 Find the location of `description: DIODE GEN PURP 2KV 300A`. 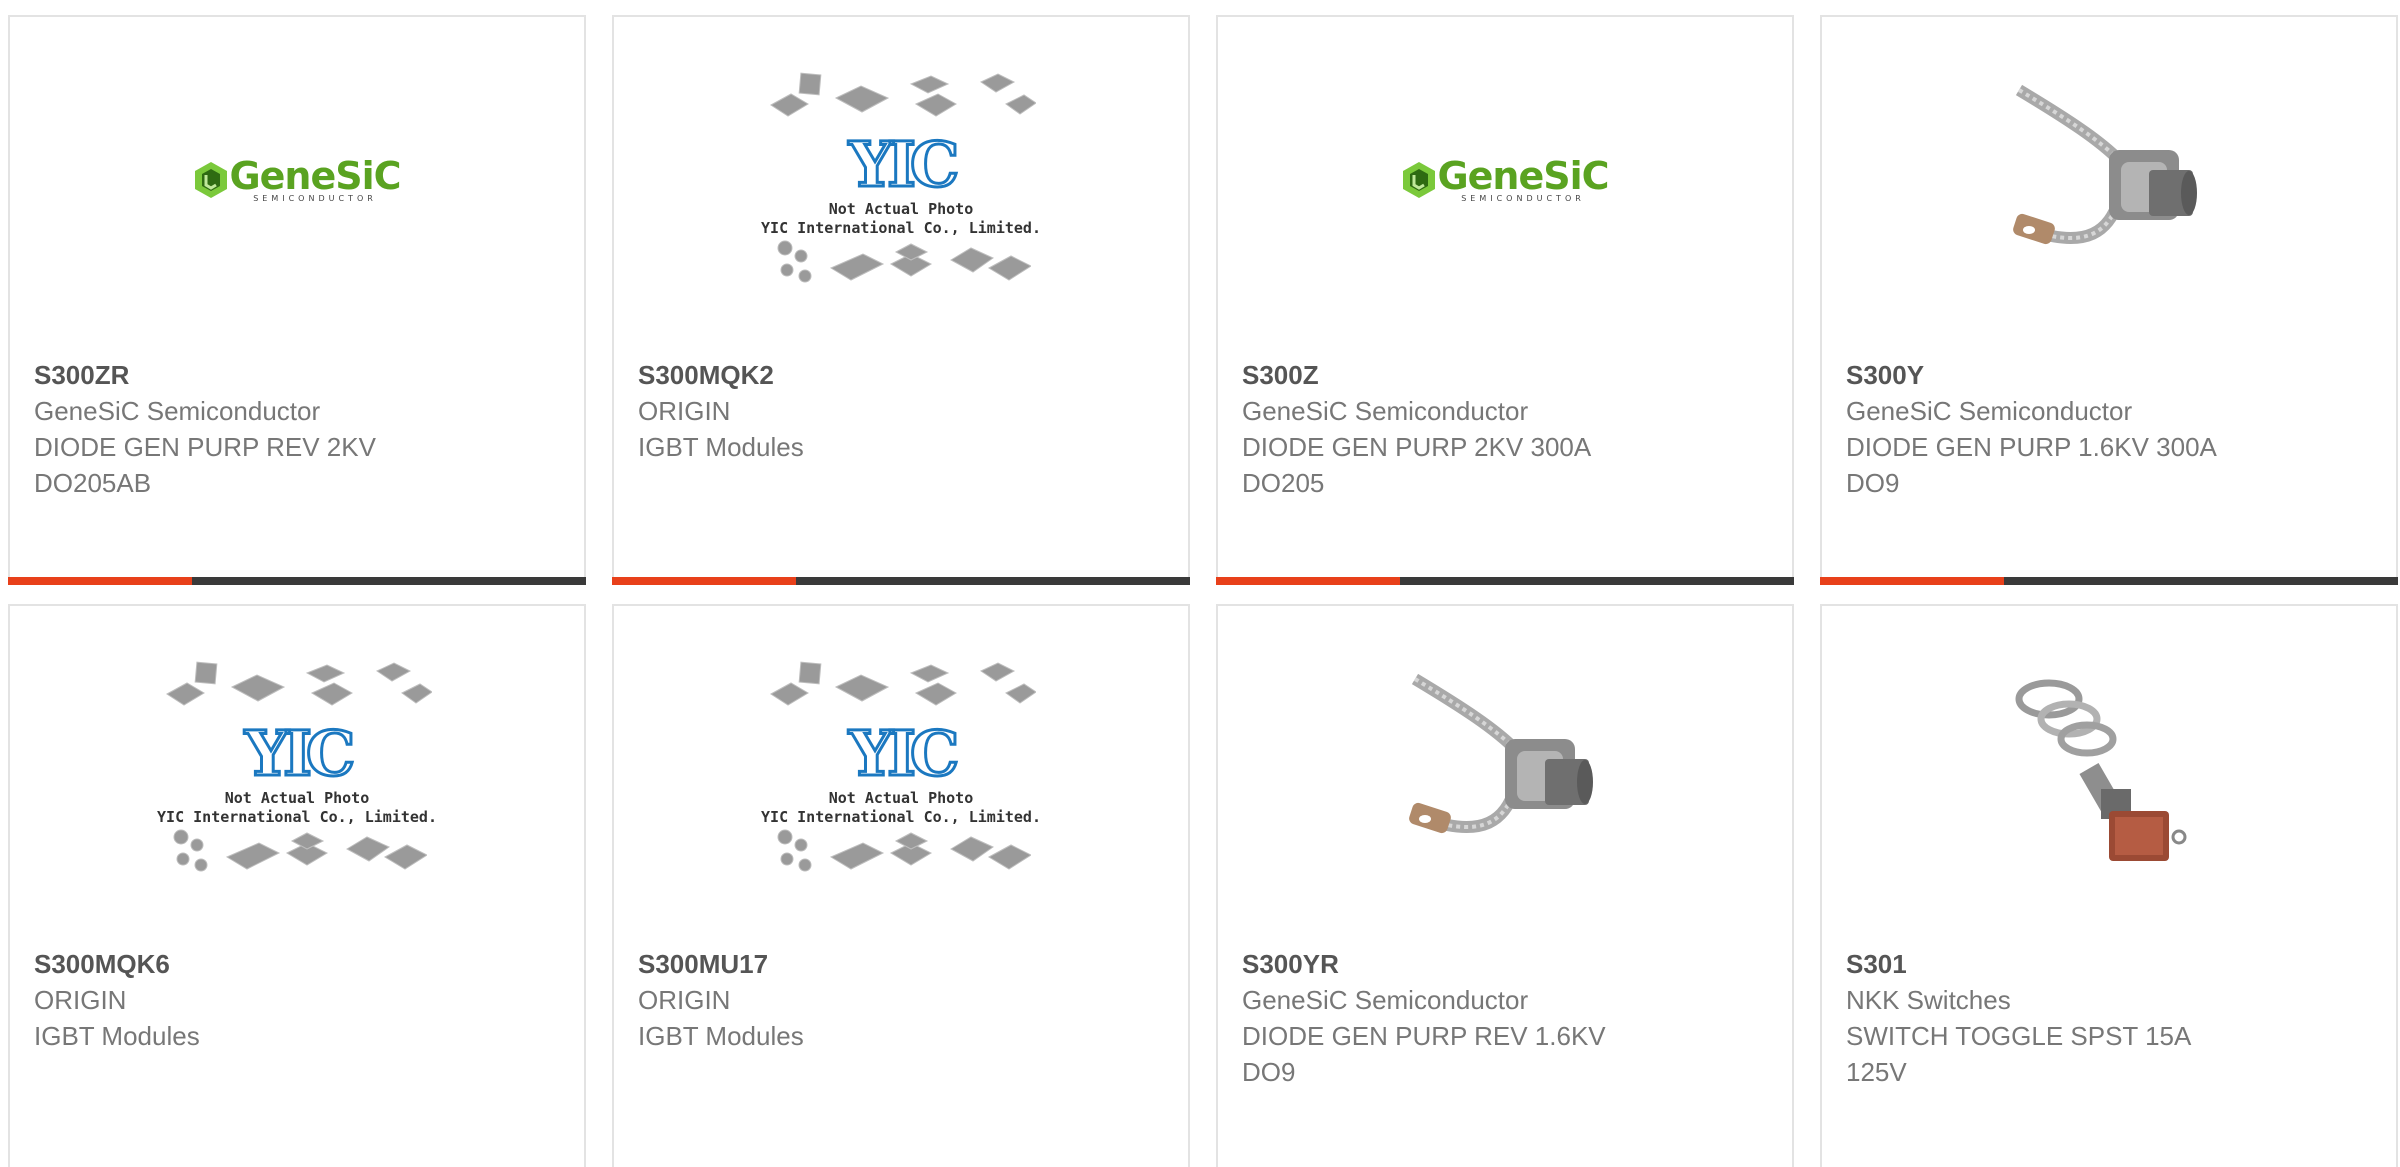

description: DIODE GEN PURP 2KV 300A is located at coordinates (1417, 447).